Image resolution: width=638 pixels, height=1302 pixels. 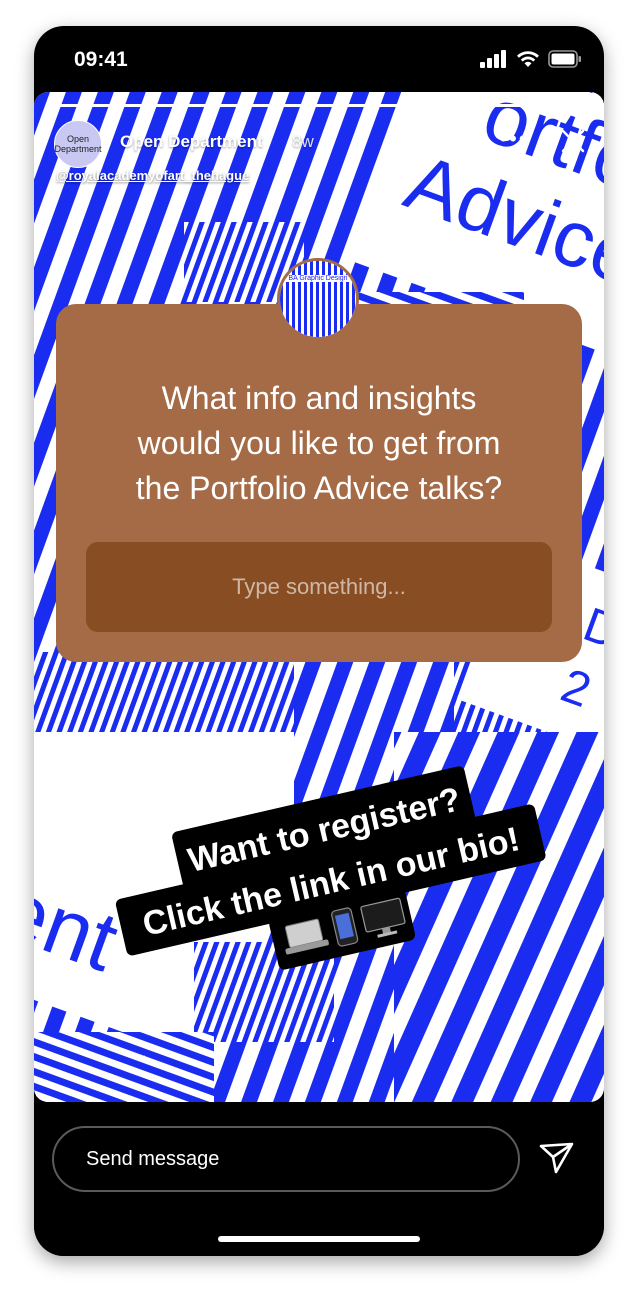 I want to click on battery-icon, so click(x=564, y=59).